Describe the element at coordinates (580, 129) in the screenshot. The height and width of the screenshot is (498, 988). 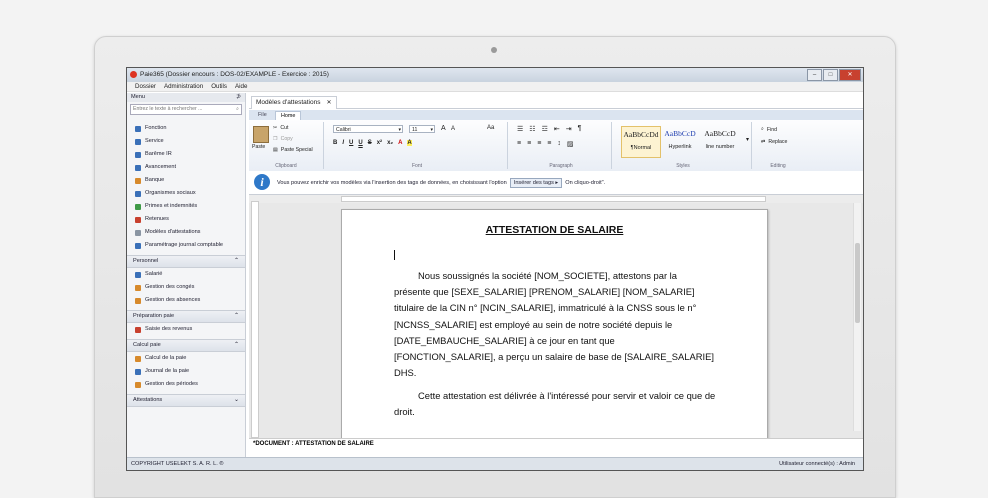
I see `pilcrow-icon: ¶` at that location.